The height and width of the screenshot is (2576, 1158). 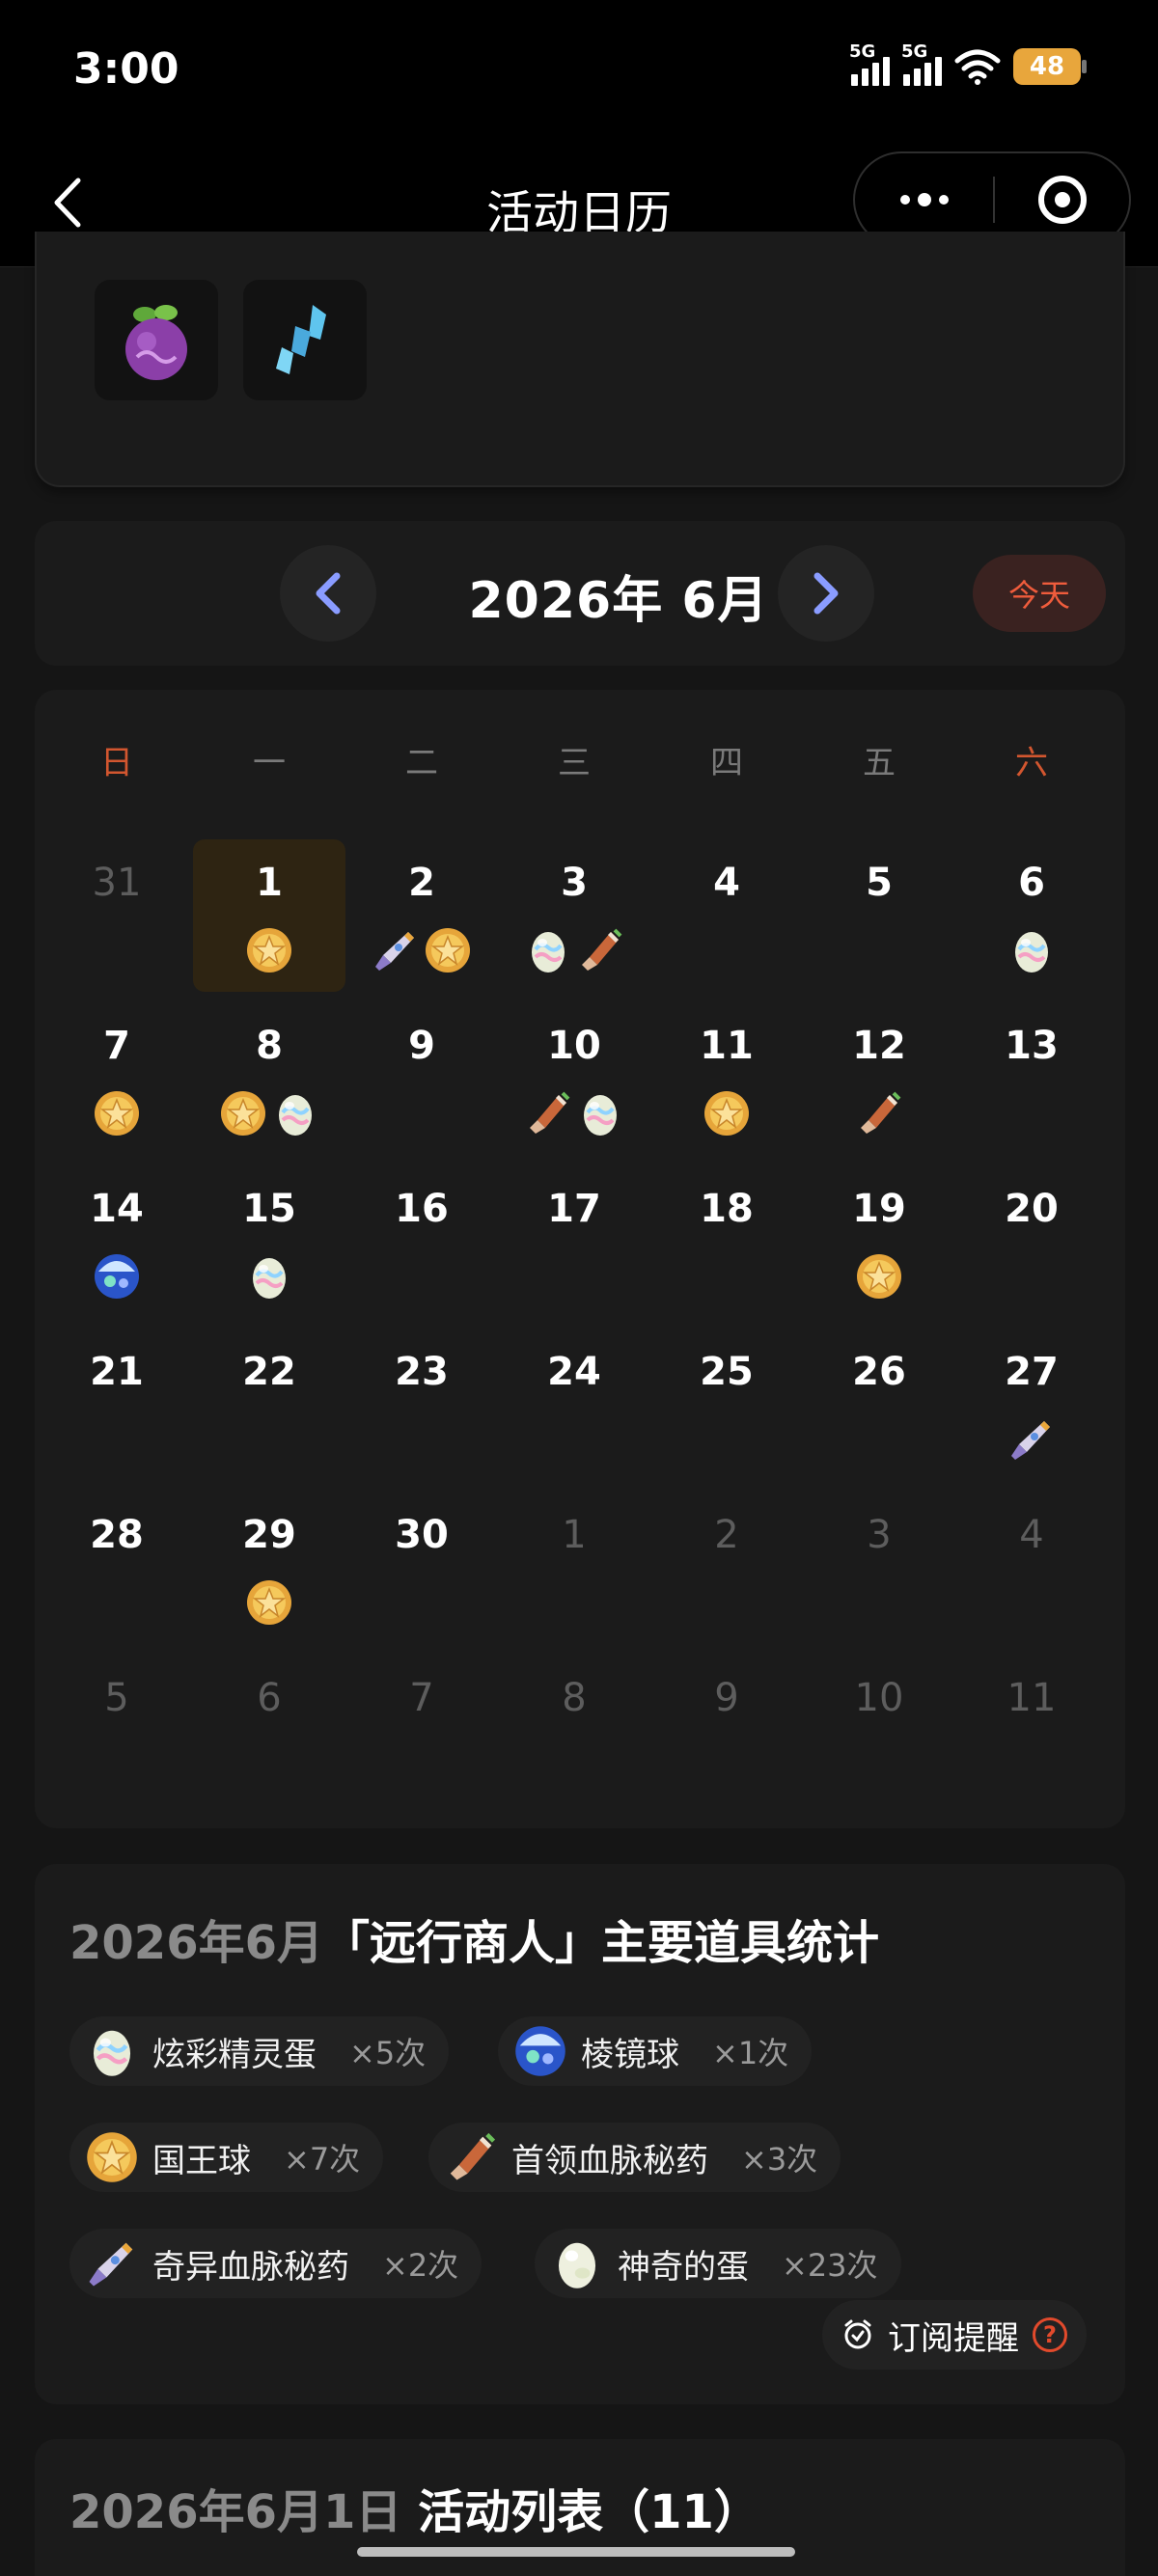 What do you see at coordinates (269, 763) in the screenshot?
I see `weekday-header: 一` at bounding box center [269, 763].